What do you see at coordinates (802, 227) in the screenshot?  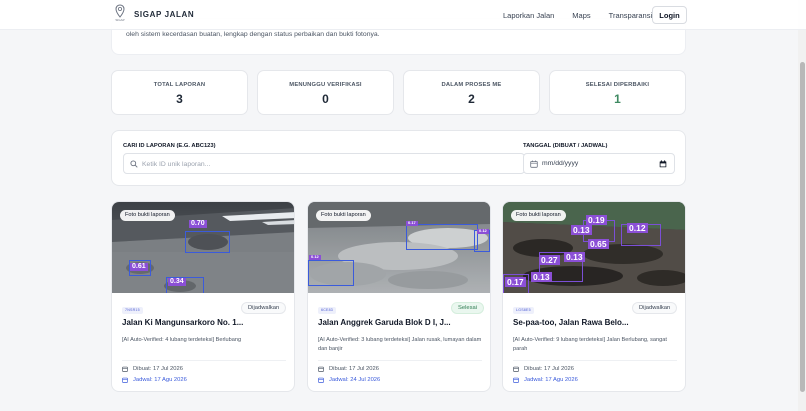 I see `page-scrollbar-thumb` at bounding box center [802, 227].